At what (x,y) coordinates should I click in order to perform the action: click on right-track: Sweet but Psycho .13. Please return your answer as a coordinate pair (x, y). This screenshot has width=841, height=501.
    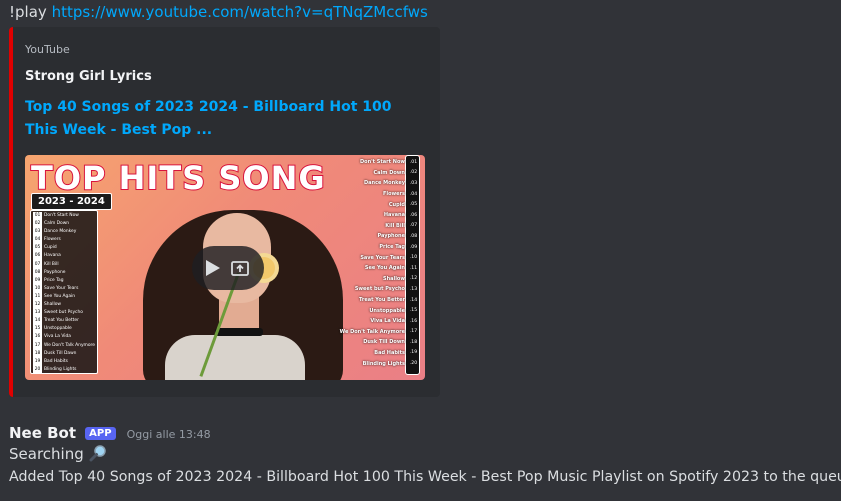
    Looking at the image, I should click on (376, 289).